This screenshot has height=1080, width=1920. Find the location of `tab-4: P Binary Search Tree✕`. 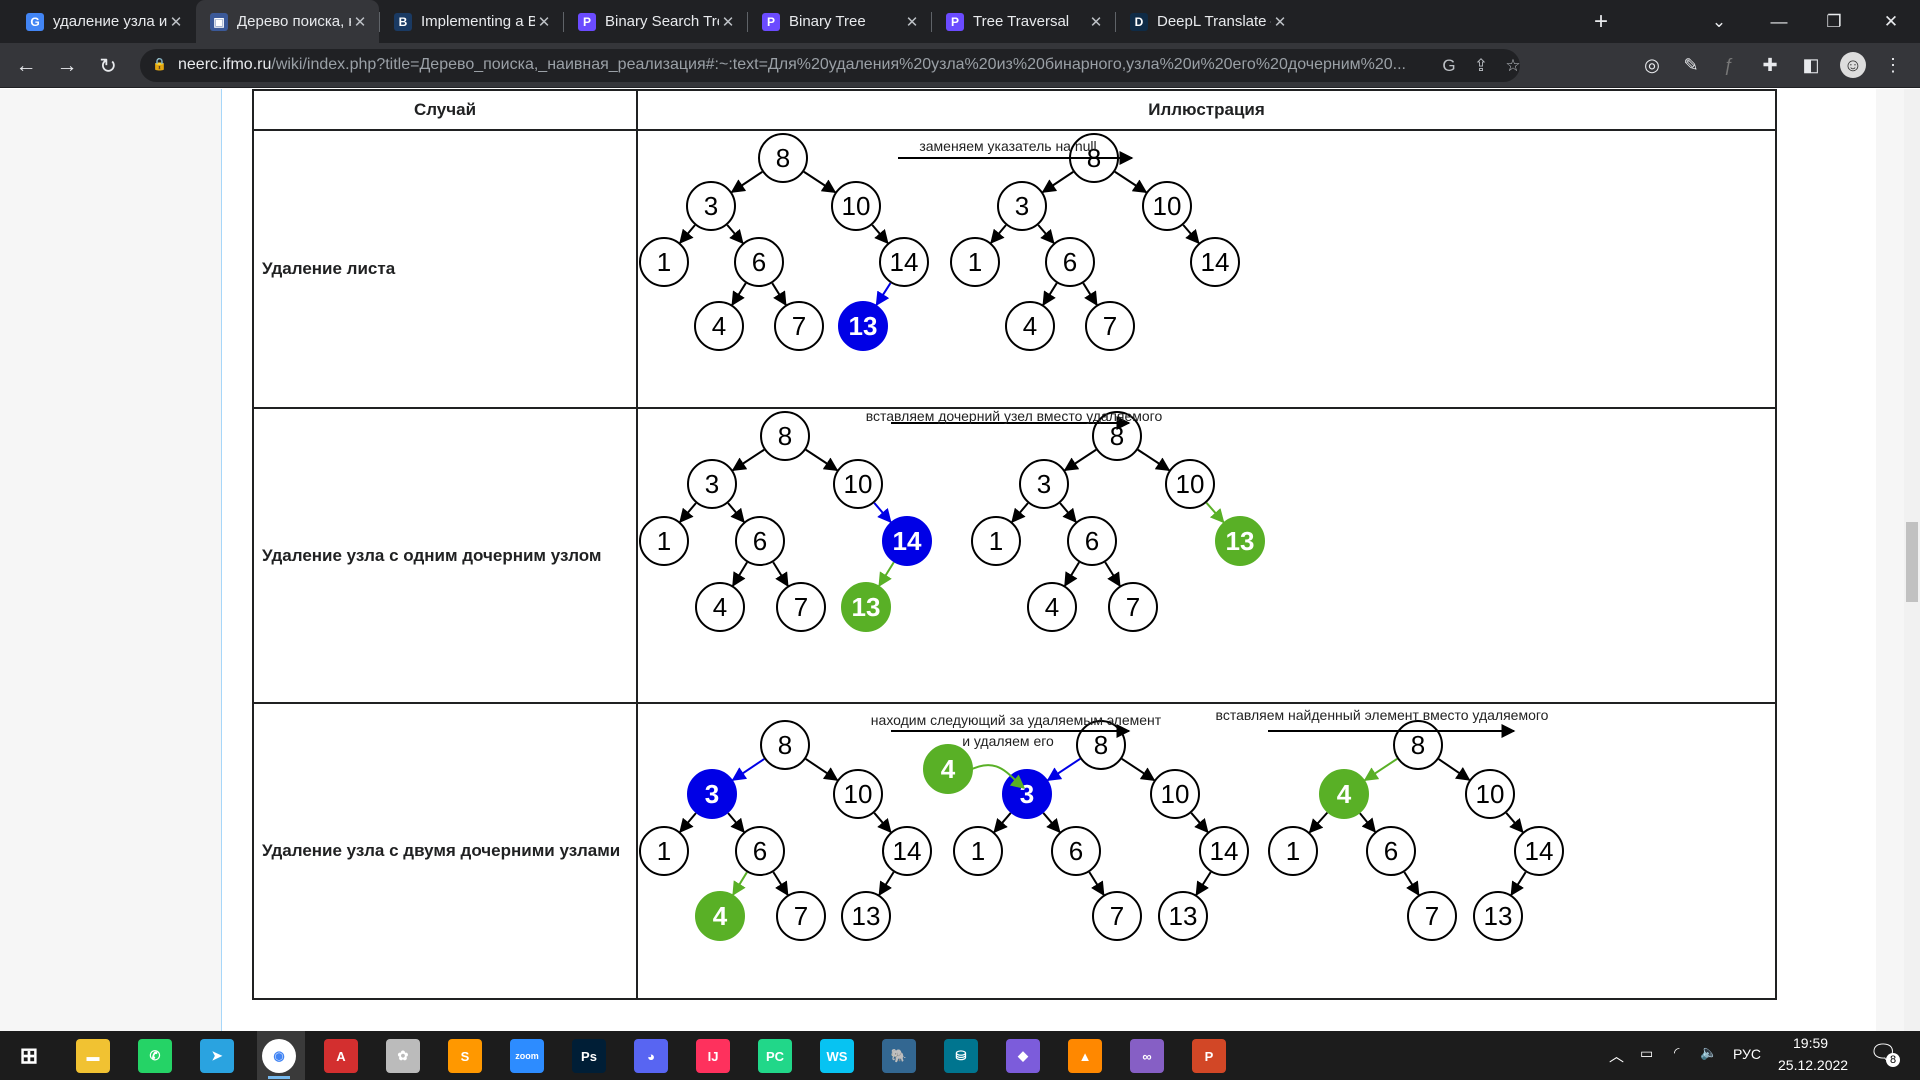

tab-4: P Binary Search Tree✕ is located at coordinates (655, 21).